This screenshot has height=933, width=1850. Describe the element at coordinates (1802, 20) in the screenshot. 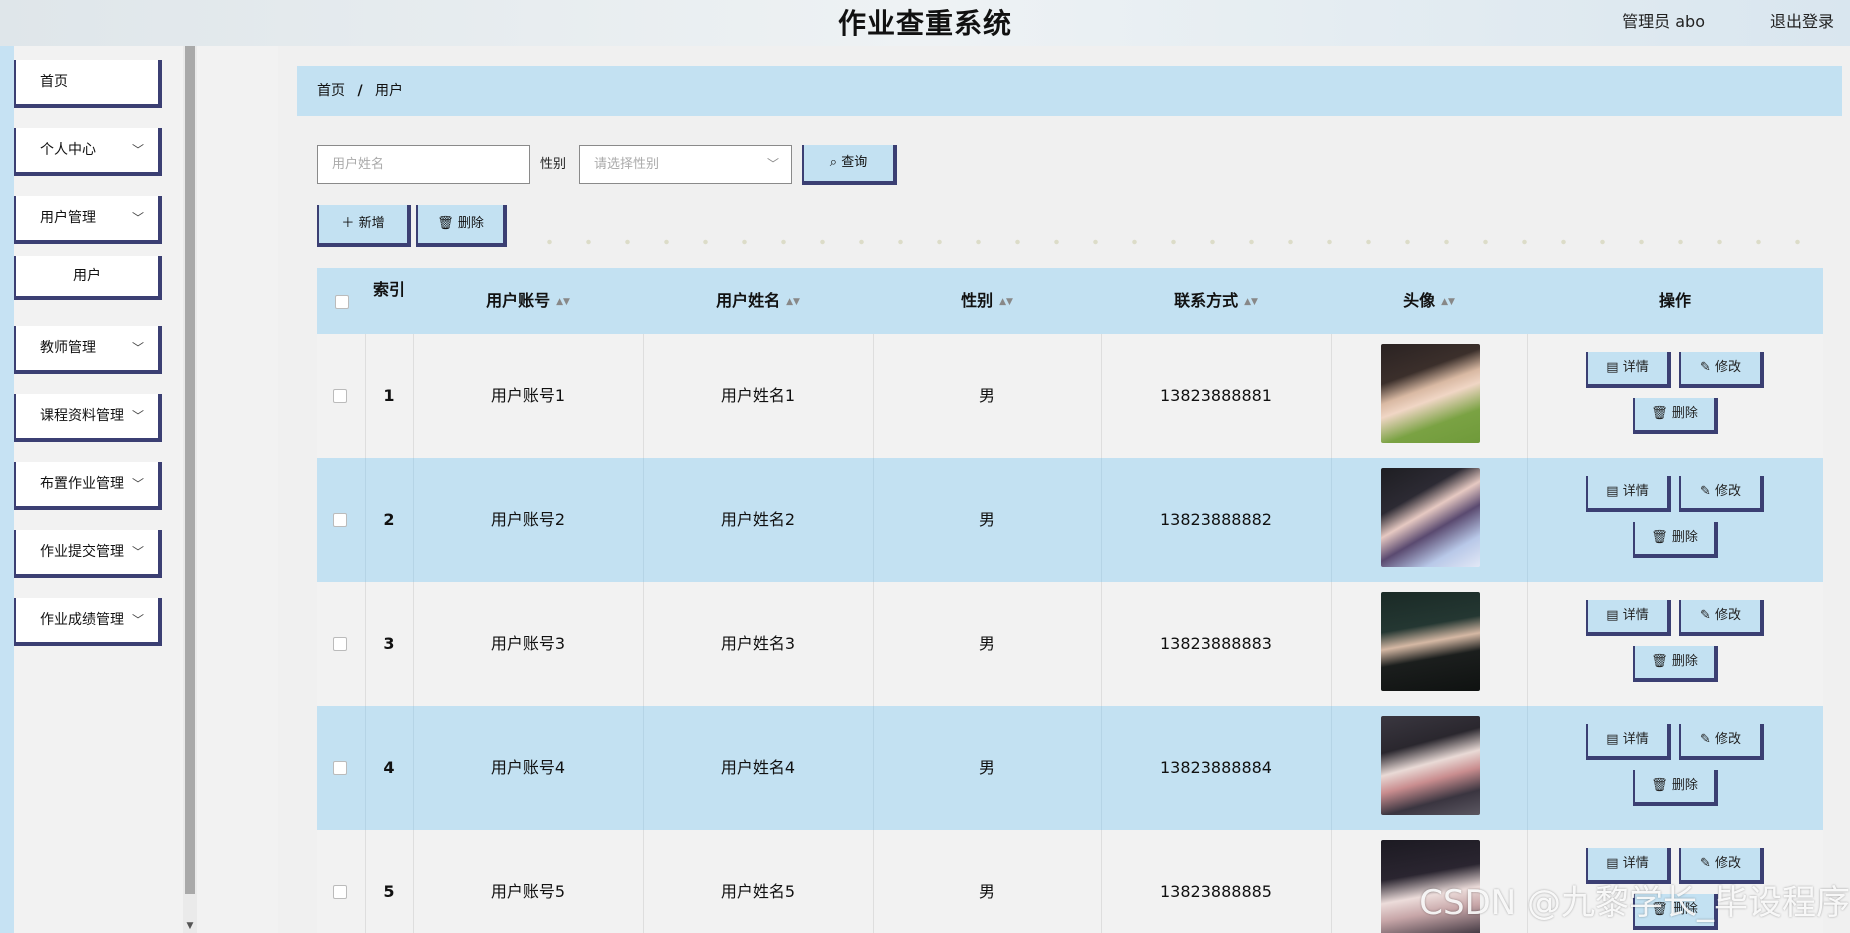

I see `logout-link: 退出登录` at that location.